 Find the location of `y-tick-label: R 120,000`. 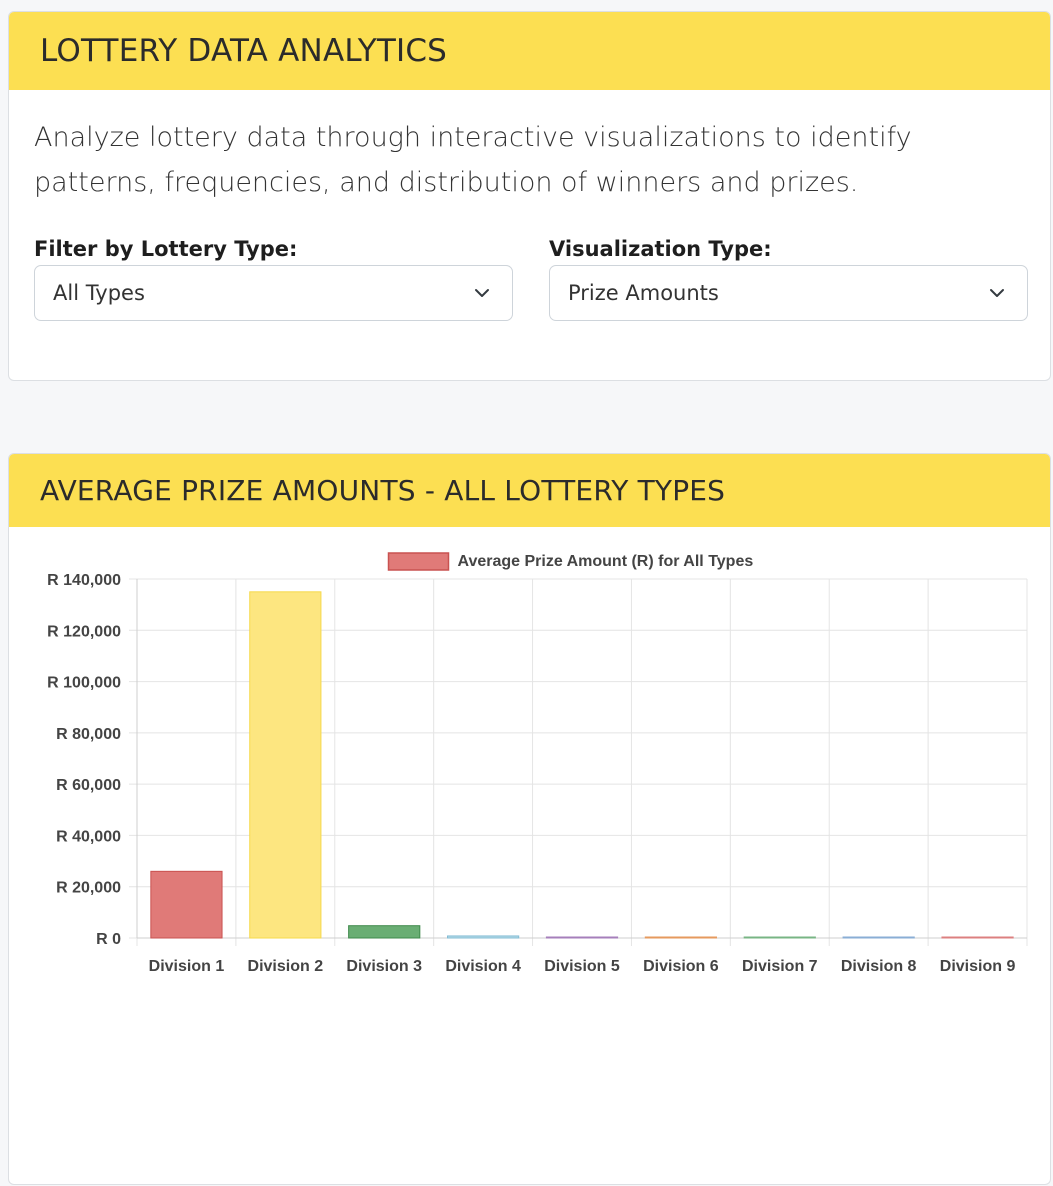

y-tick-label: R 120,000 is located at coordinates (84, 631).